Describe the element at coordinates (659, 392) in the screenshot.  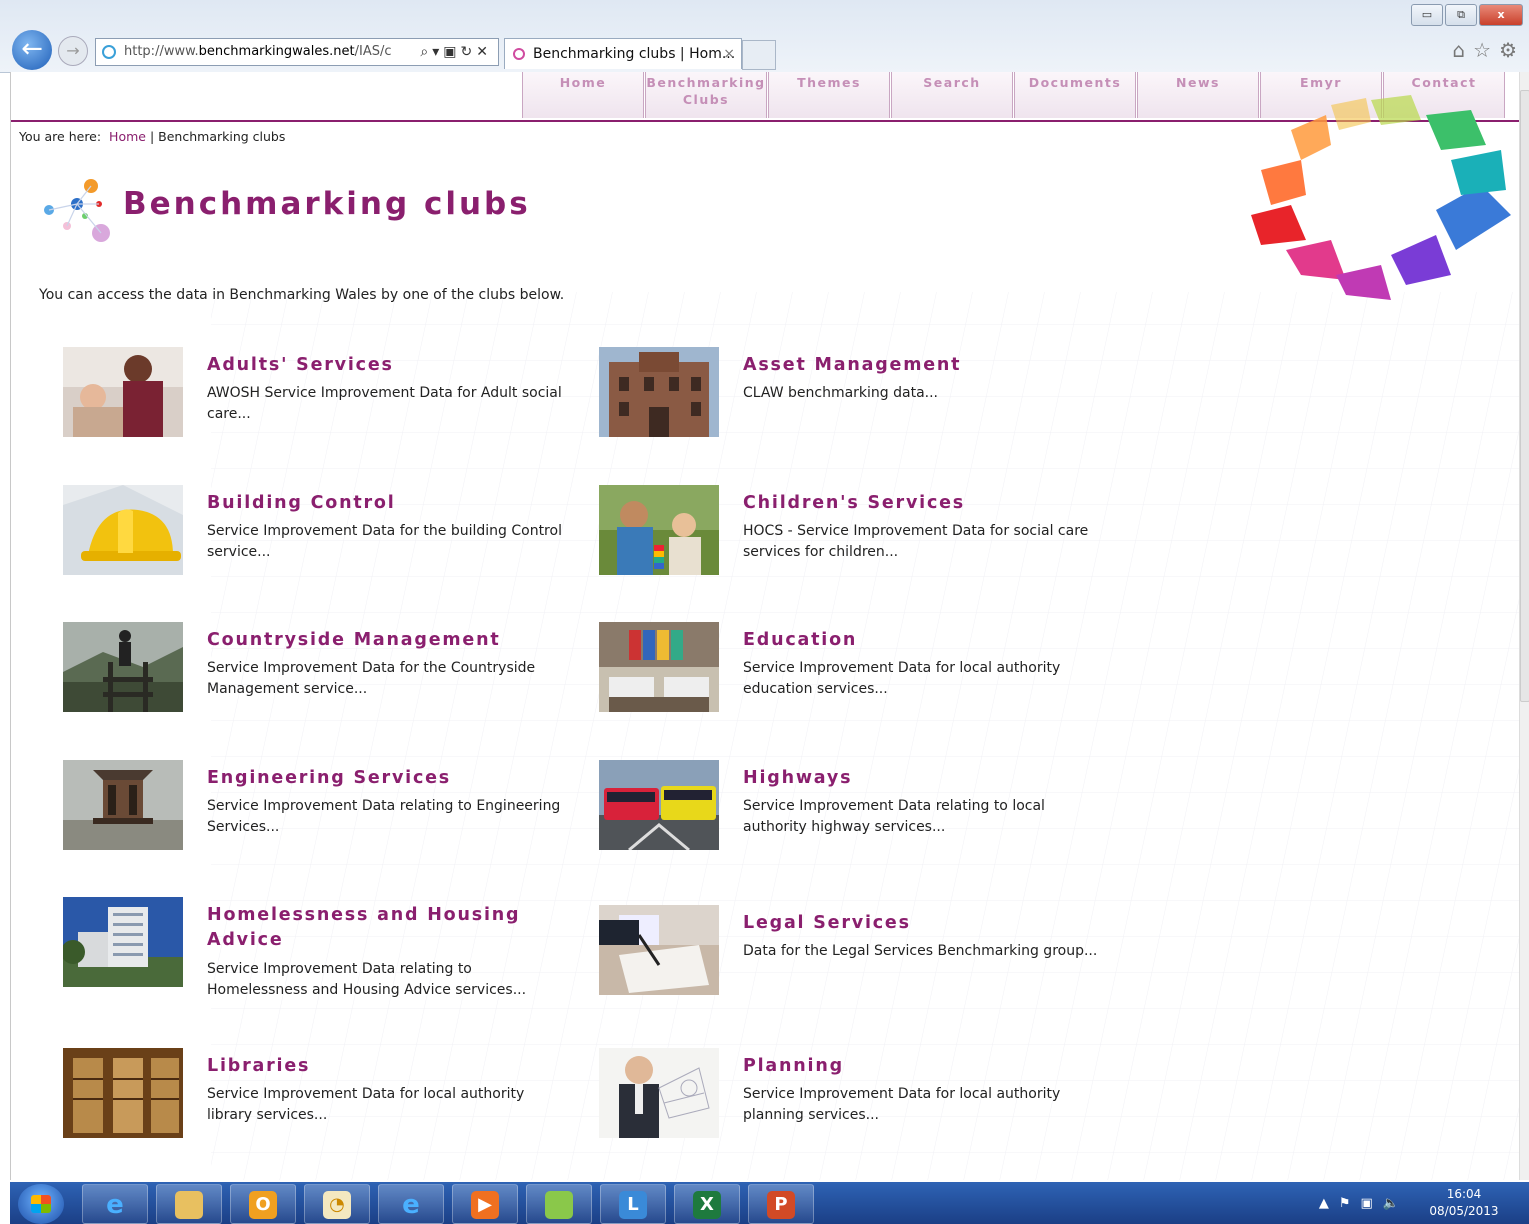
I see `asset-management-image` at that location.